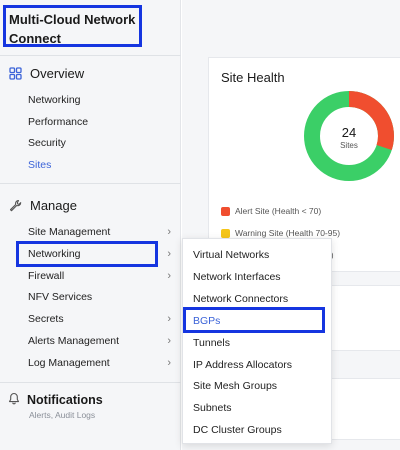 The height and width of the screenshot is (450, 400). What do you see at coordinates (100, 143) in the screenshot?
I see `sidebar-item-security: Security` at bounding box center [100, 143].